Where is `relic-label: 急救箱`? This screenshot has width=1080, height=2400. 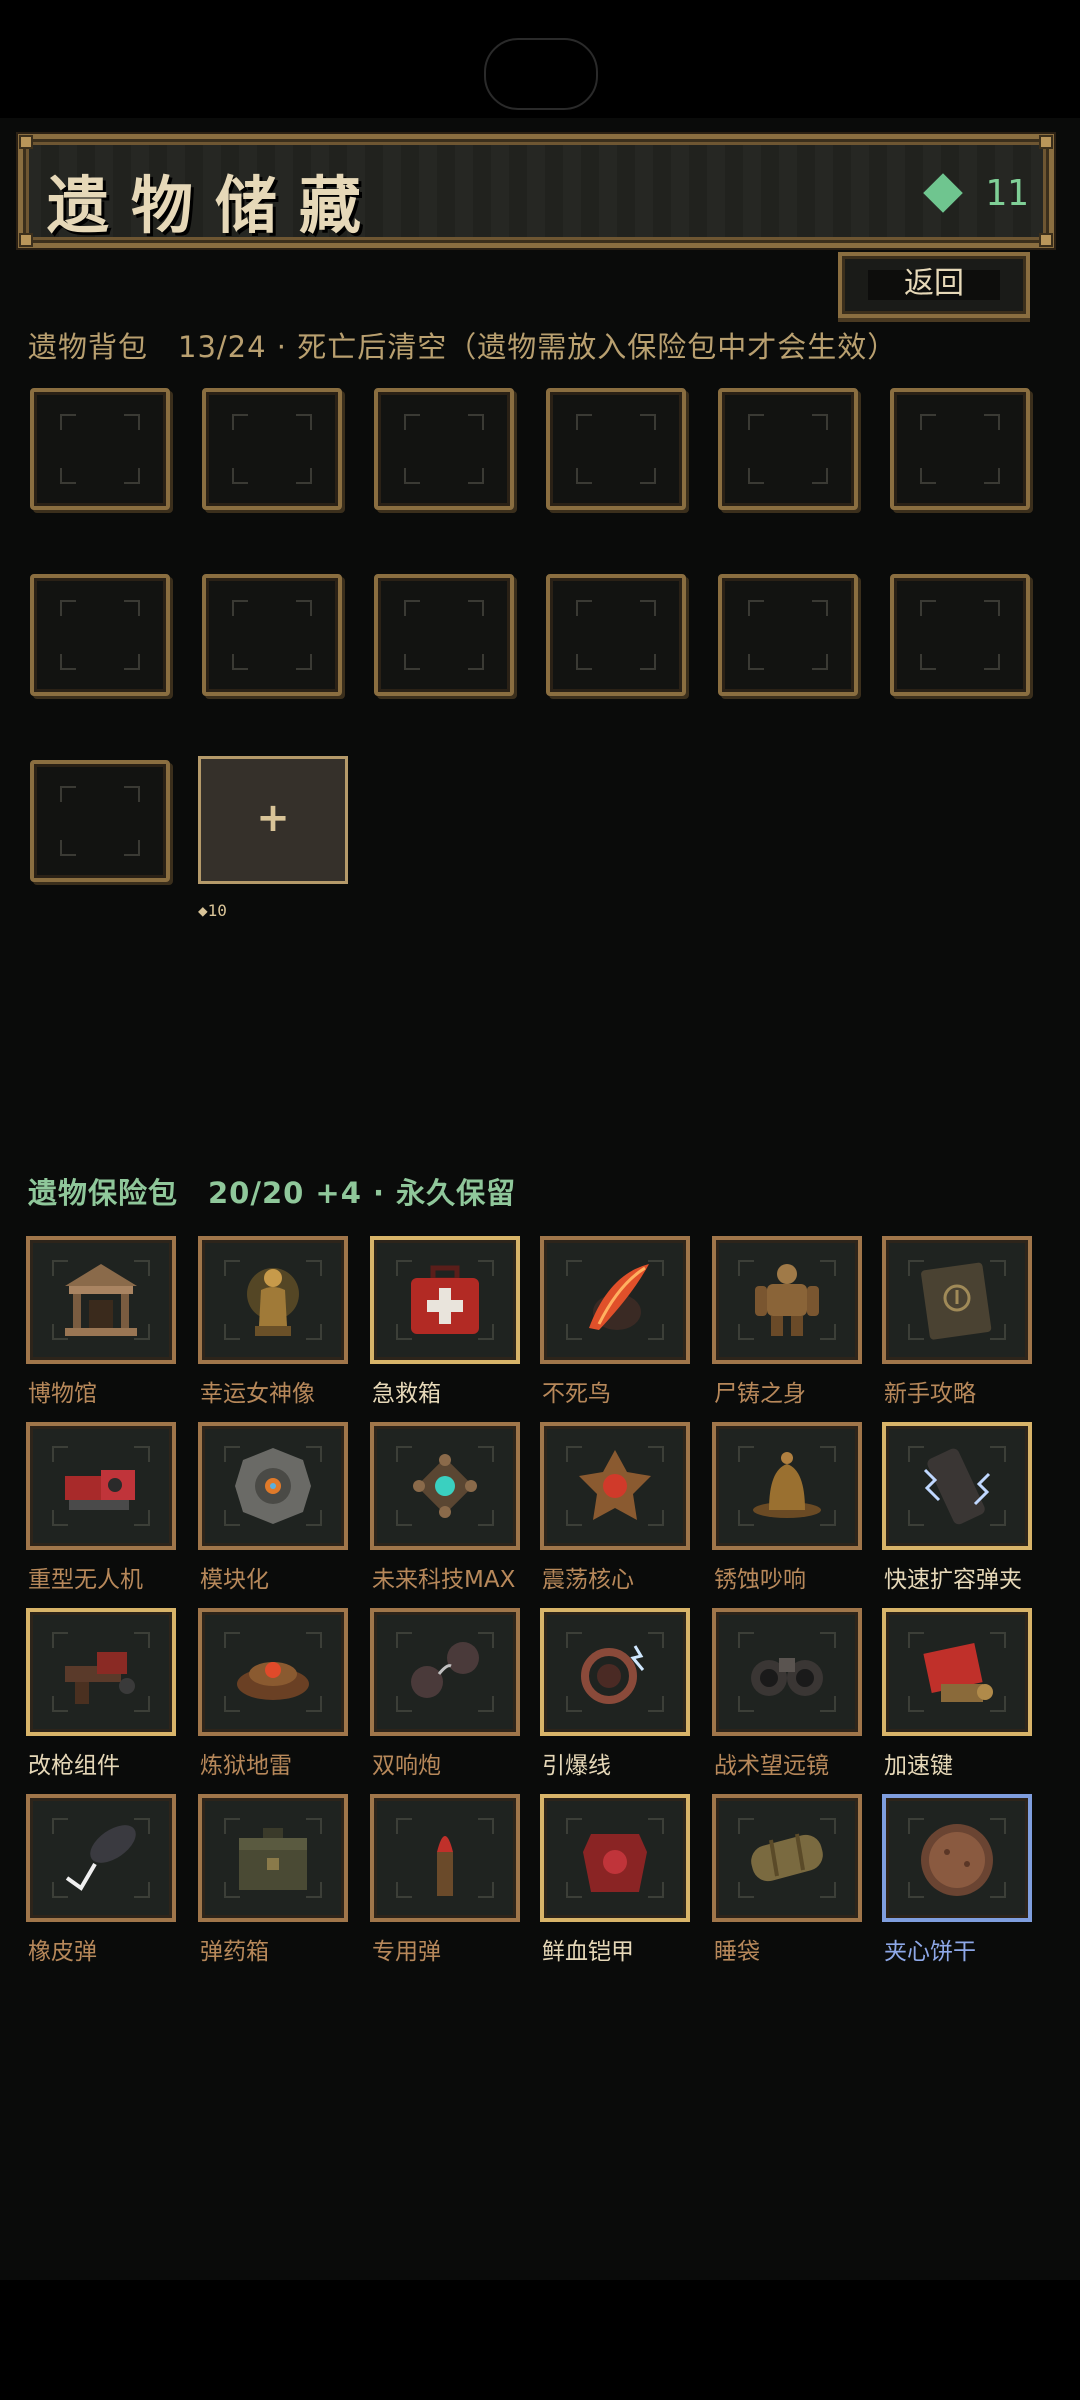 relic-label: 急救箱 is located at coordinates (406, 1394).